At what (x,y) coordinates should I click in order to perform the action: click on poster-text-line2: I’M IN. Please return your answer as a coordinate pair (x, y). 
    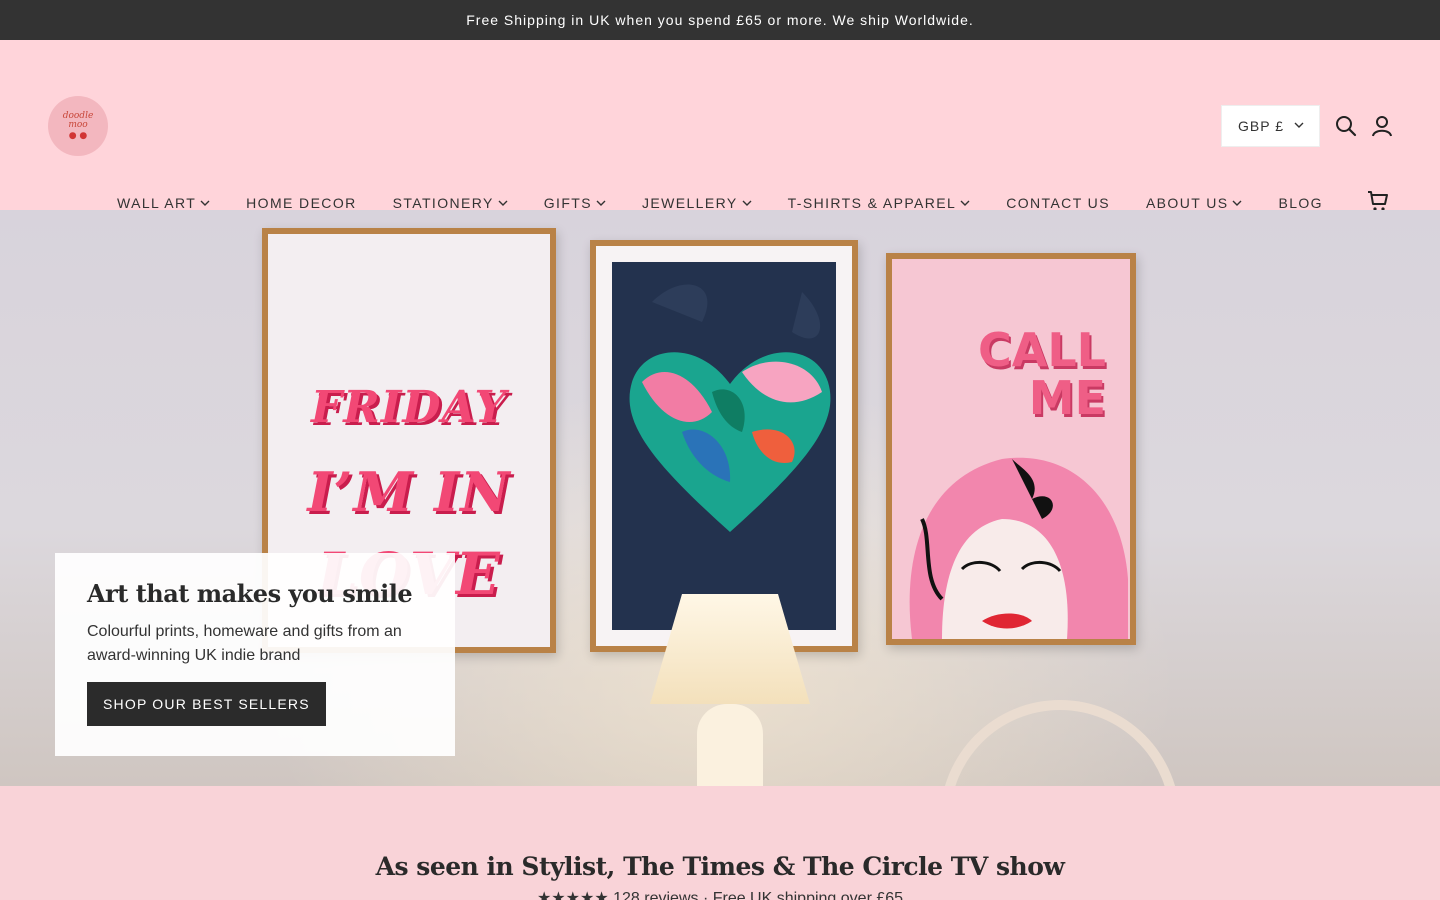
    Looking at the image, I should click on (409, 492).